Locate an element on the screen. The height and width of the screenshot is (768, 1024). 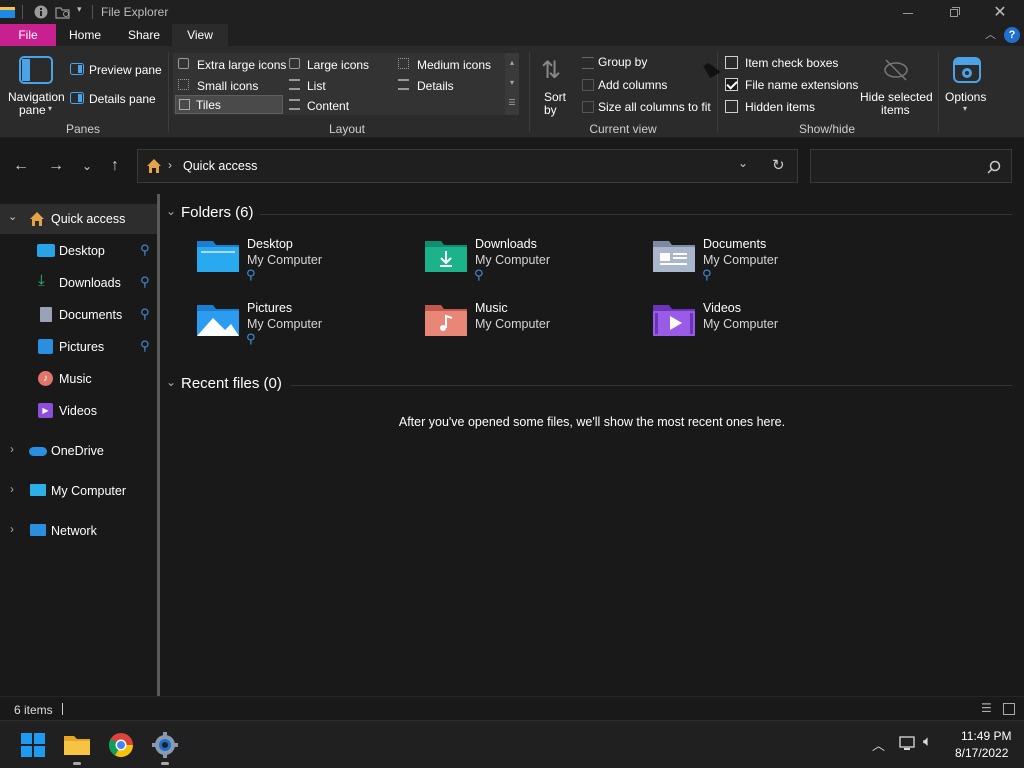
sidebar-item-videos: ▶ Videos is located at coordinates (78, 411).